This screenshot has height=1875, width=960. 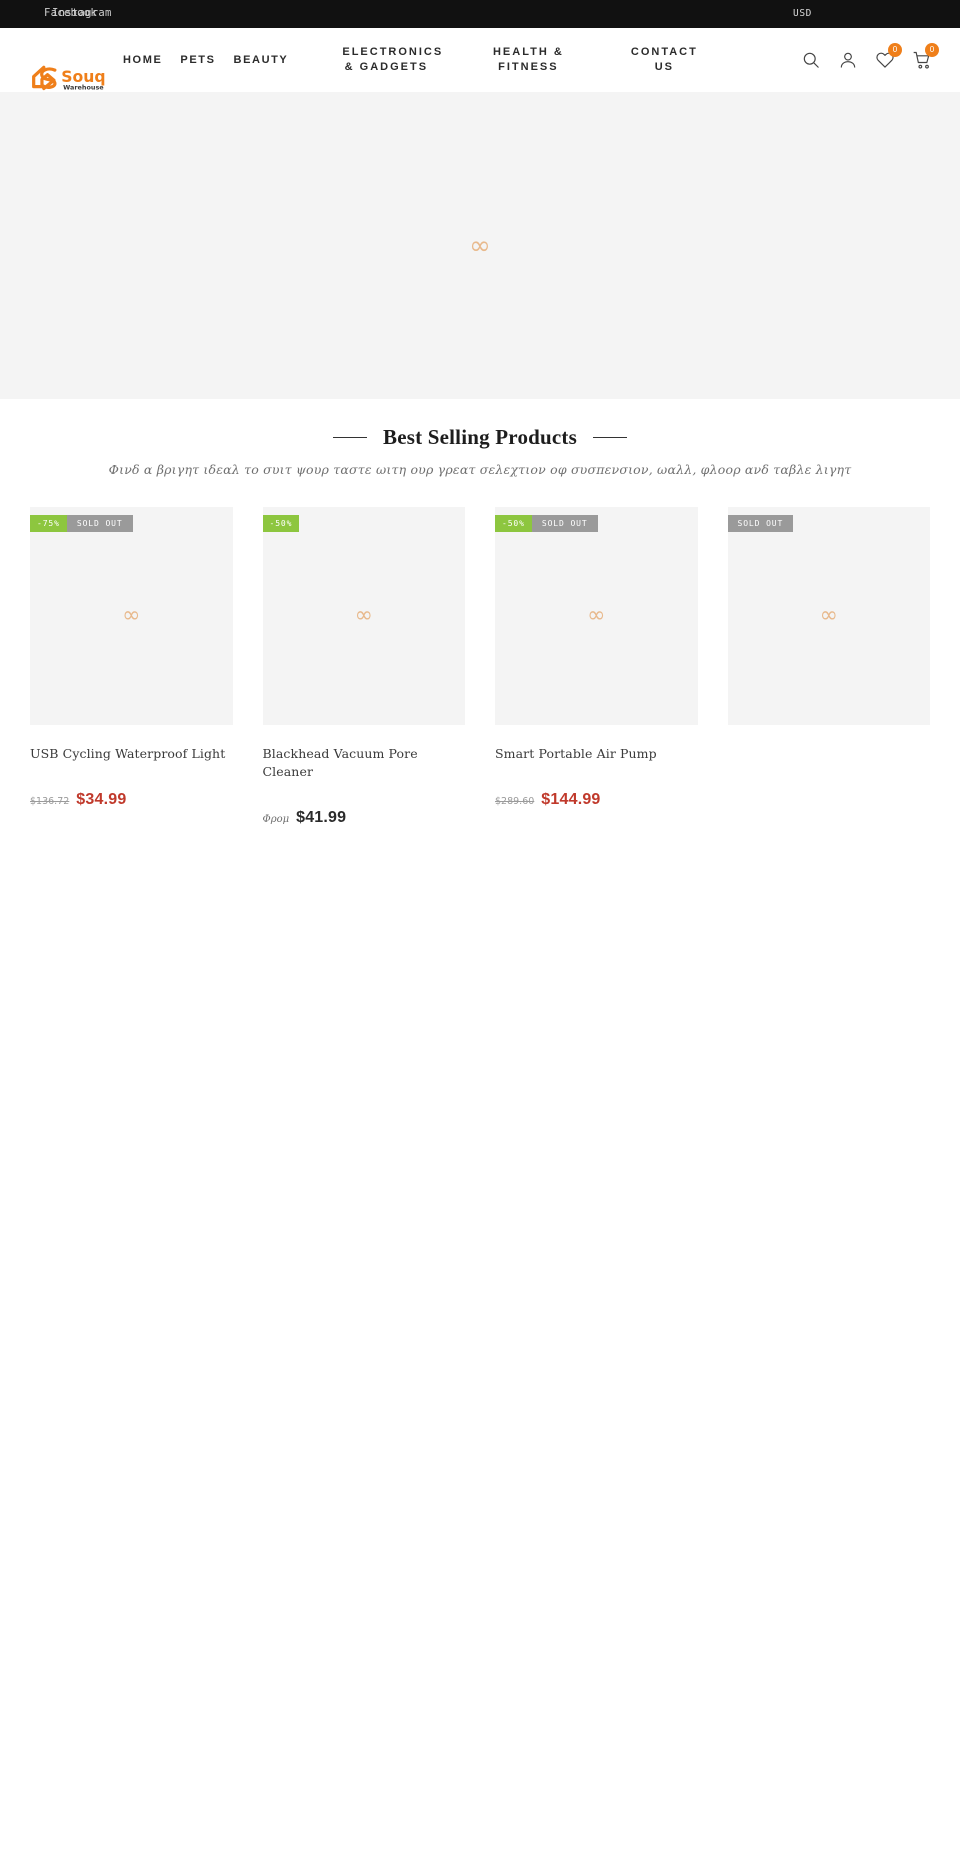 I want to click on nav-item-electronics-gadgets: ELECTRONICS & GADGETS, so click(x=387, y=60).